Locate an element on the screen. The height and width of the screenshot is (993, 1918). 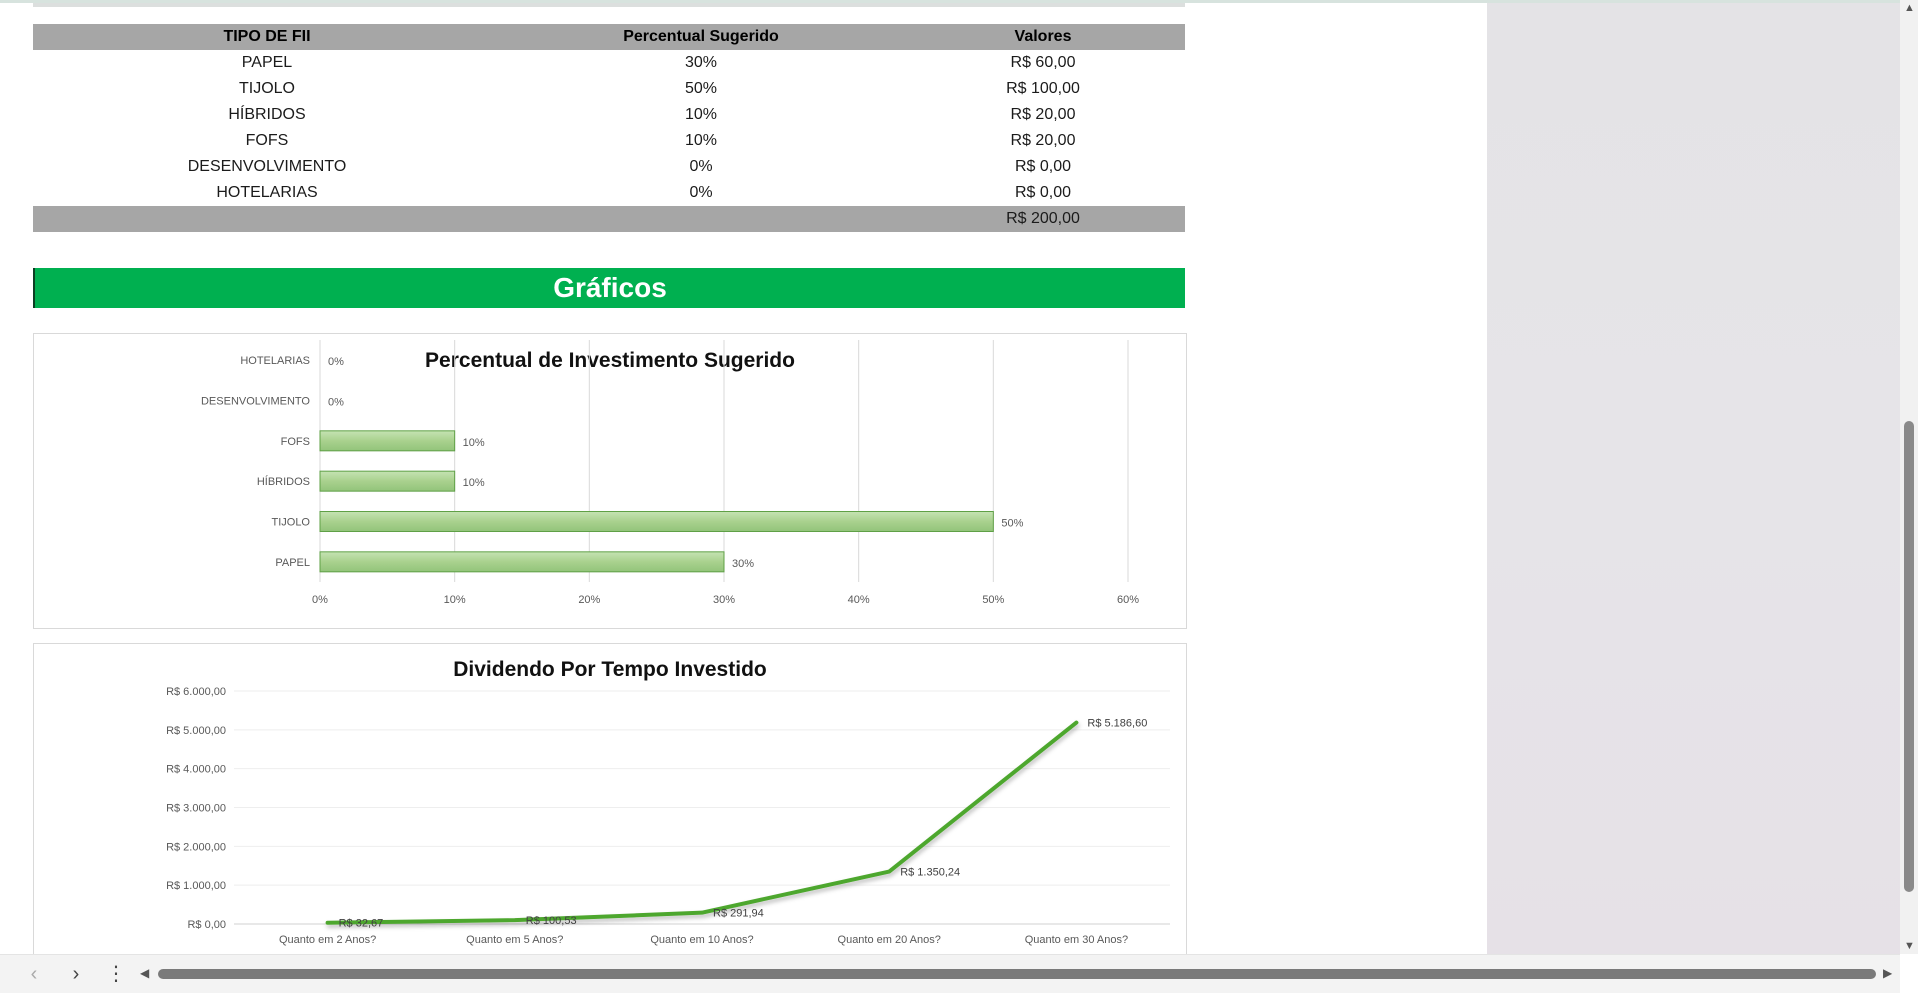
line-y-tick-label: R$ 6.000,00 is located at coordinates (196, 692).